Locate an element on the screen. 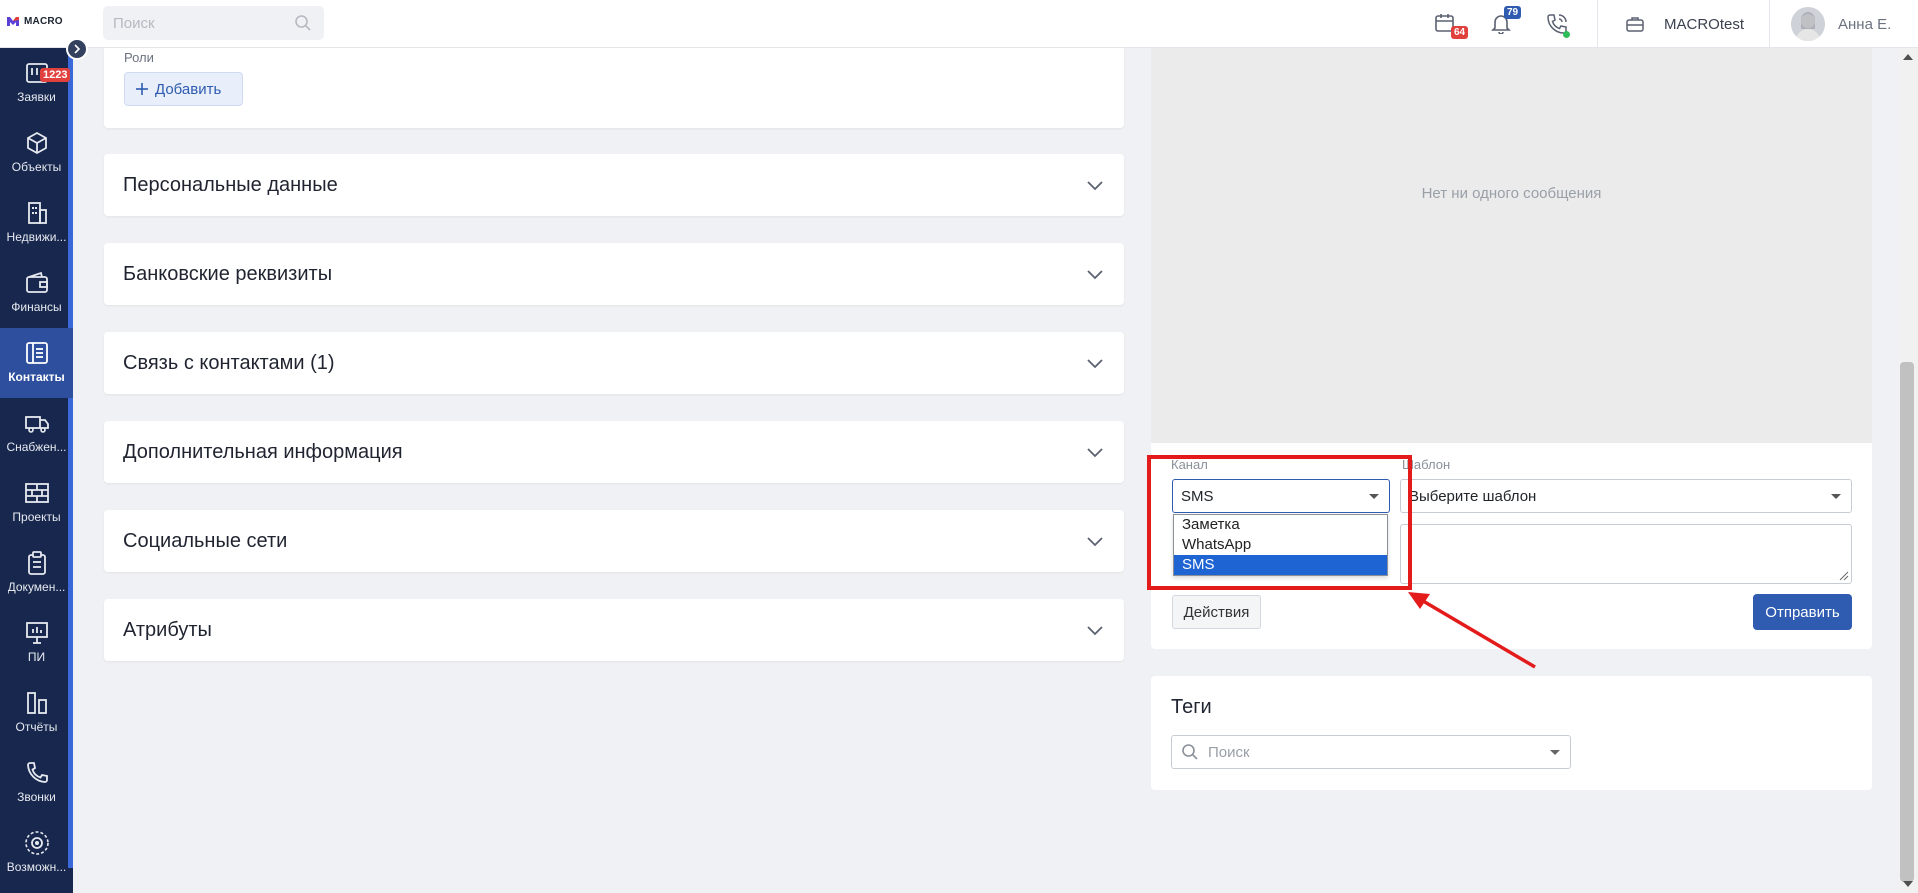  company-switcher is located at coordinates (1635, 26).